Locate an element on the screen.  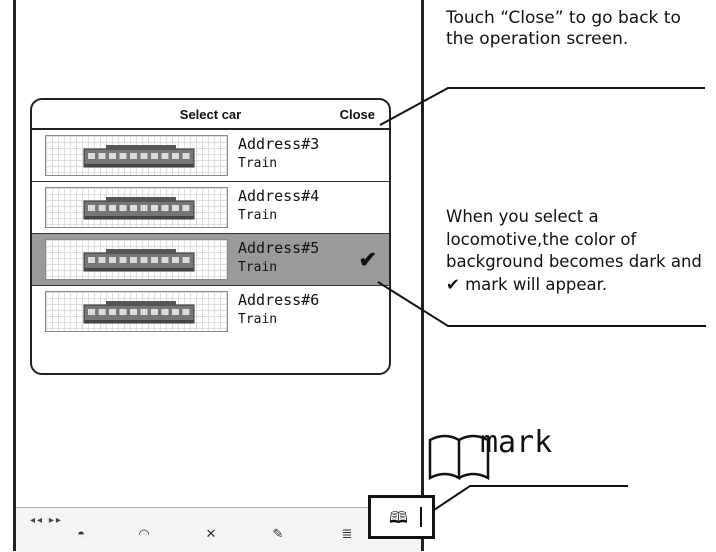
book-outline-icon is located at coordinates (459, 457).